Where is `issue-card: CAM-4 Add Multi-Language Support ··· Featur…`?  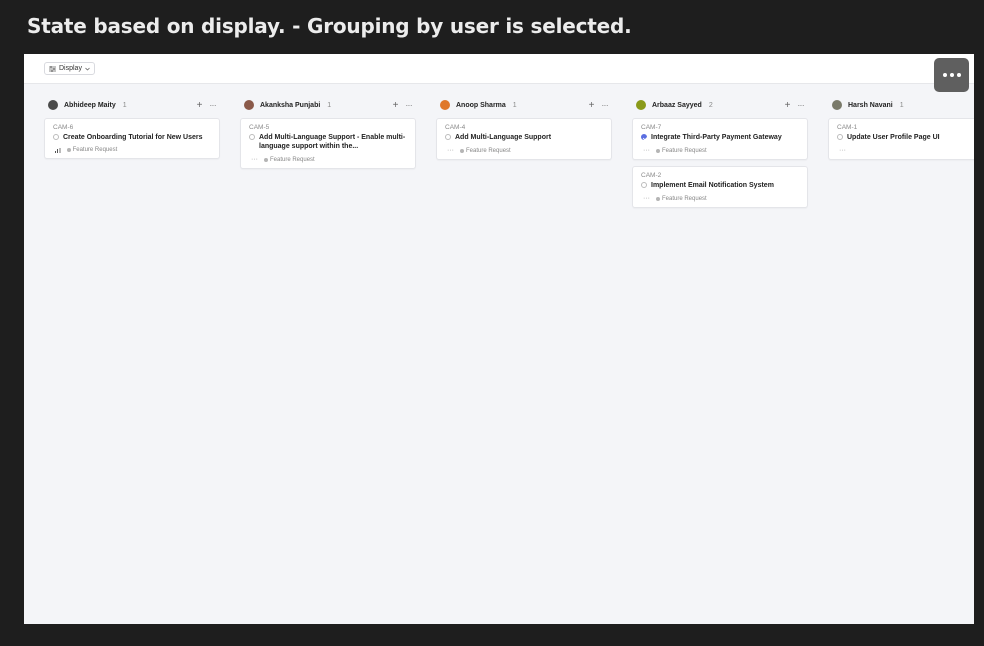
issue-card: CAM-4 Add Multi-Language Support ··· Featur… is located at coordinates (524, 139).